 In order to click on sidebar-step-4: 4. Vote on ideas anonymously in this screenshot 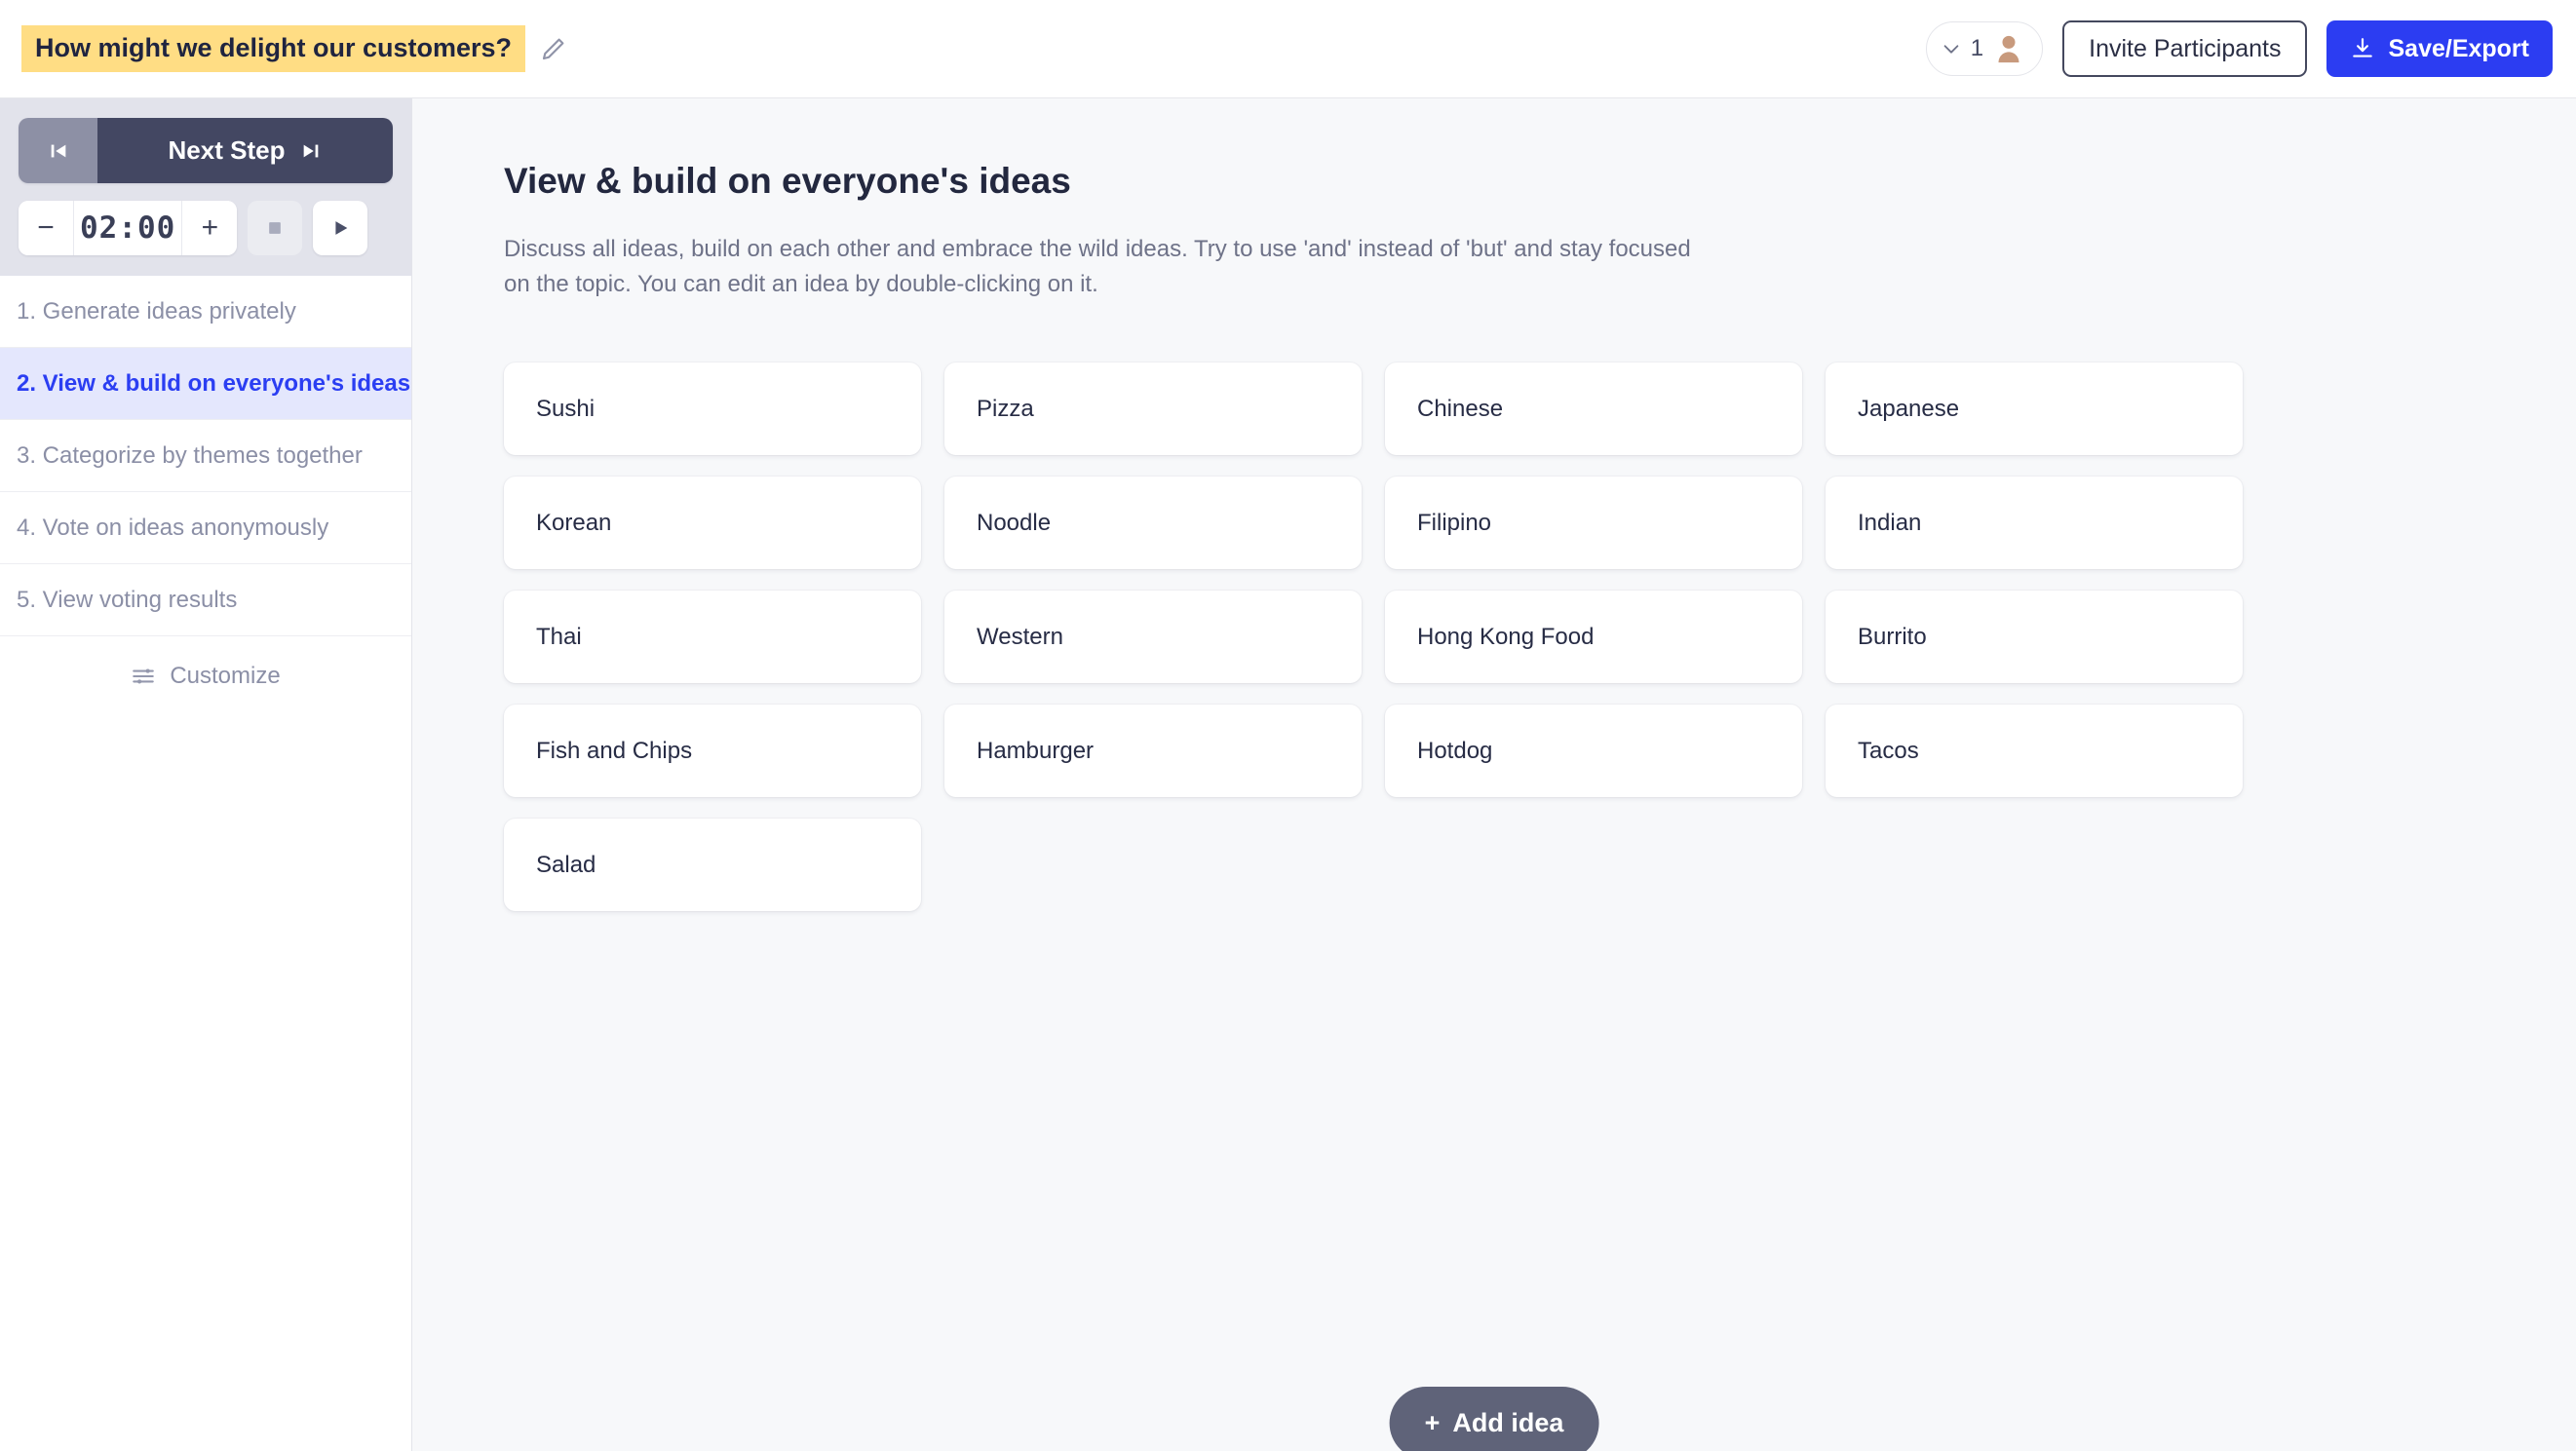, I will do `click(205, 528)`.